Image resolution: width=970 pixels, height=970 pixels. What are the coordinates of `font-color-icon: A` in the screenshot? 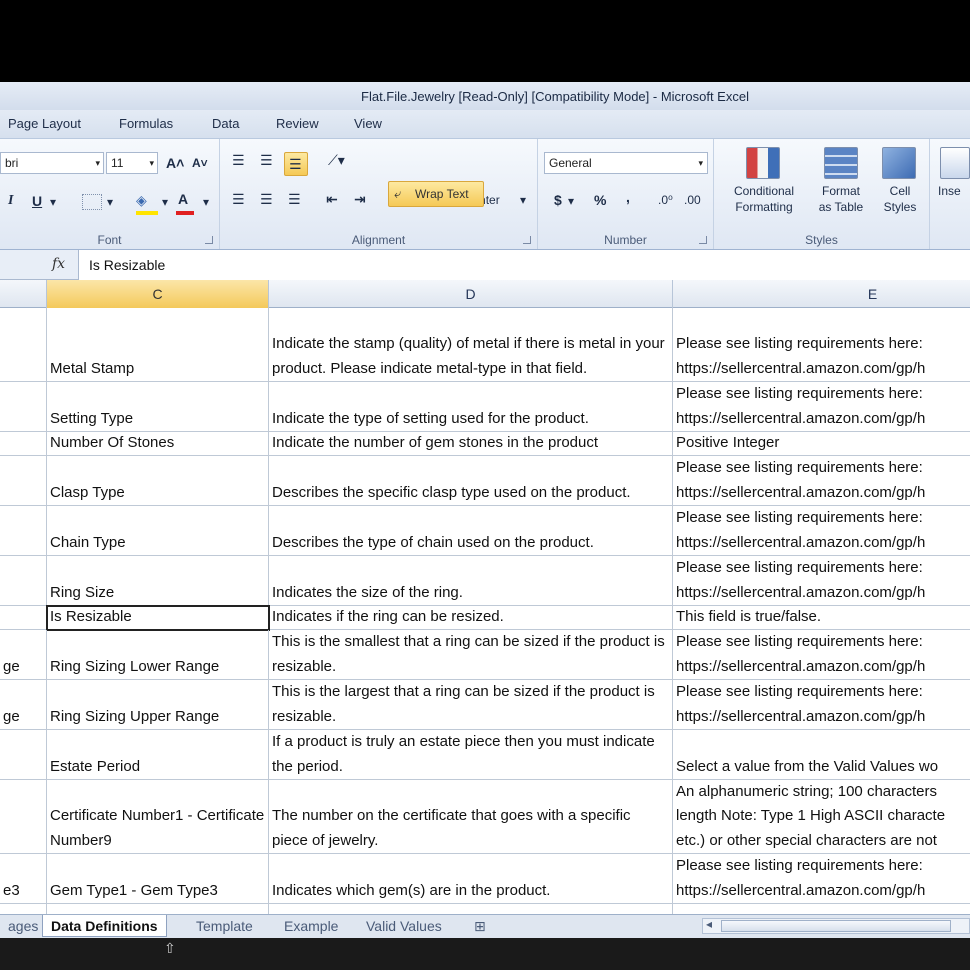 It's located at (183, 199).